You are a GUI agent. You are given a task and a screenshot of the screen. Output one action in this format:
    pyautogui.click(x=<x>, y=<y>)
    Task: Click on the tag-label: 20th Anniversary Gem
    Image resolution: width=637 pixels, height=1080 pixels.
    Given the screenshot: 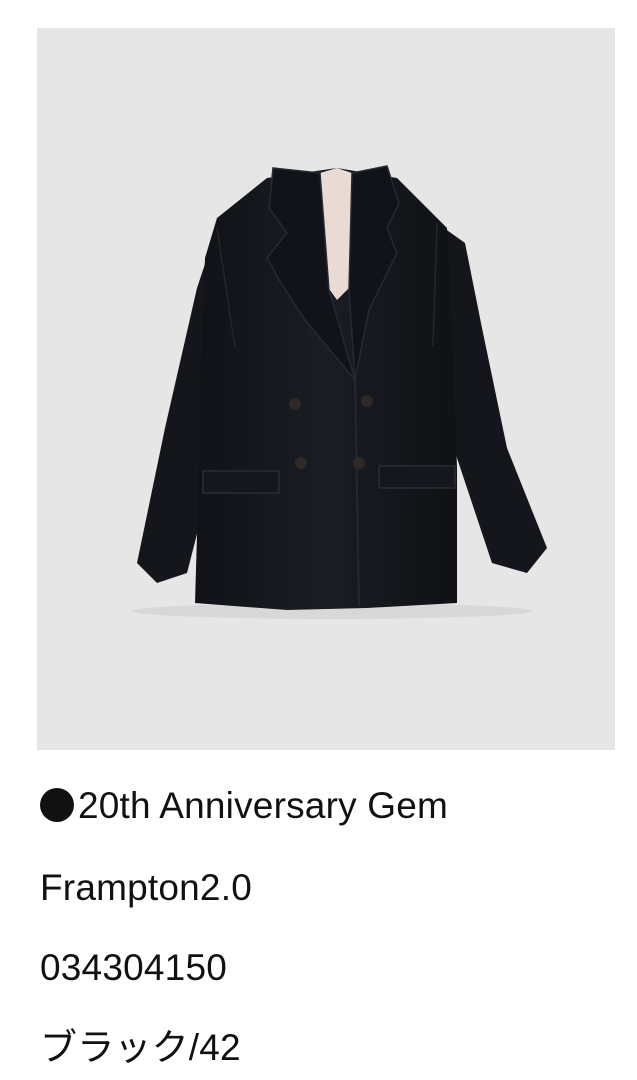 What is the action you would take?
    pyautogui.click(x=263, y=805)
    